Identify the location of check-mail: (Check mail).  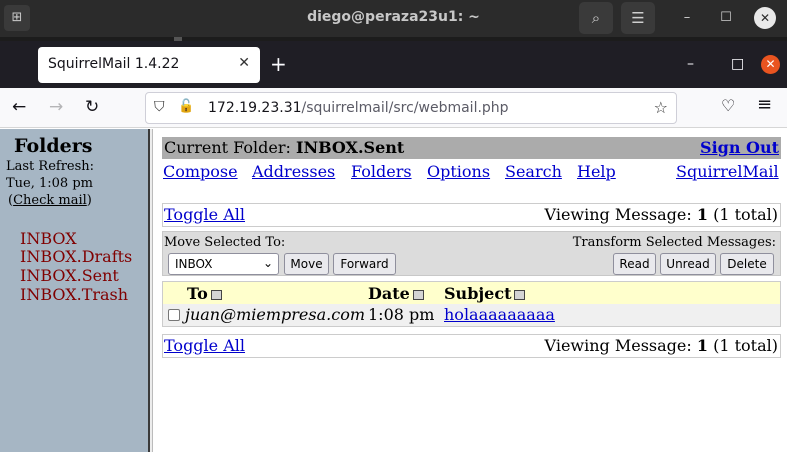
(50, 200).